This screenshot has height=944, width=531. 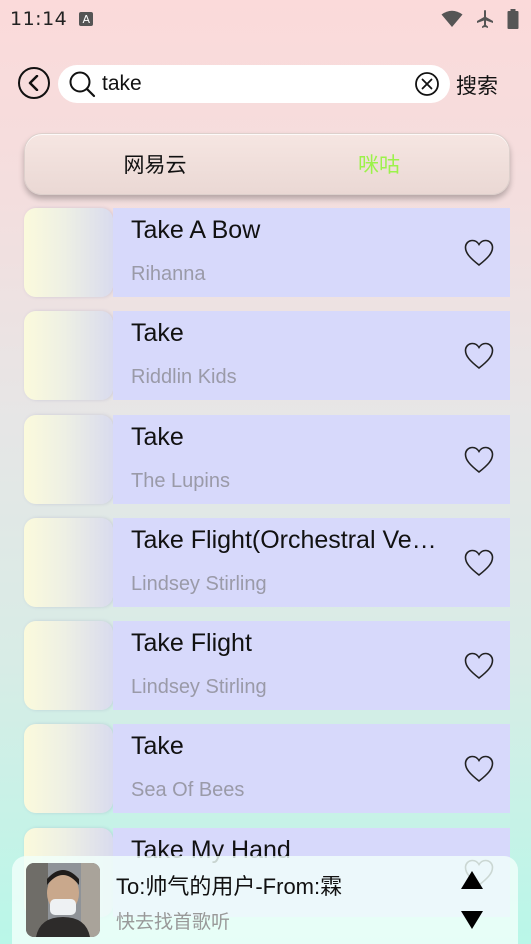 I want to click on search-box, so click(x=254, y=84).